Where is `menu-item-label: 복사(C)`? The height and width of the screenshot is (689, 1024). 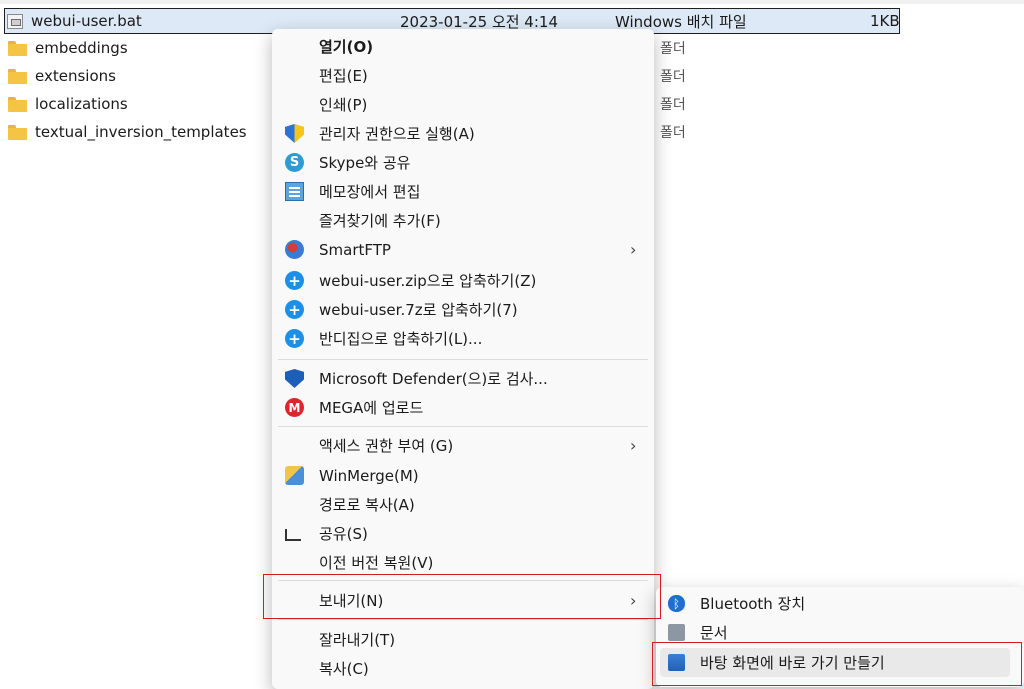 menu-item-label: 복사(C) is located at coordinates (344, 669).